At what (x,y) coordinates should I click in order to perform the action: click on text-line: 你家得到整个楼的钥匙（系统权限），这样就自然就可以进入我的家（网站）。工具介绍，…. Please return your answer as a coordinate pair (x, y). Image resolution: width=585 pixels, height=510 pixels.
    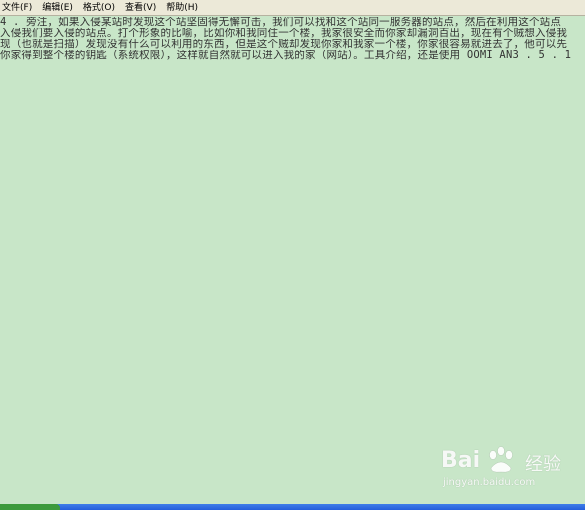
    Looking at the image, I should click on (286, 55).